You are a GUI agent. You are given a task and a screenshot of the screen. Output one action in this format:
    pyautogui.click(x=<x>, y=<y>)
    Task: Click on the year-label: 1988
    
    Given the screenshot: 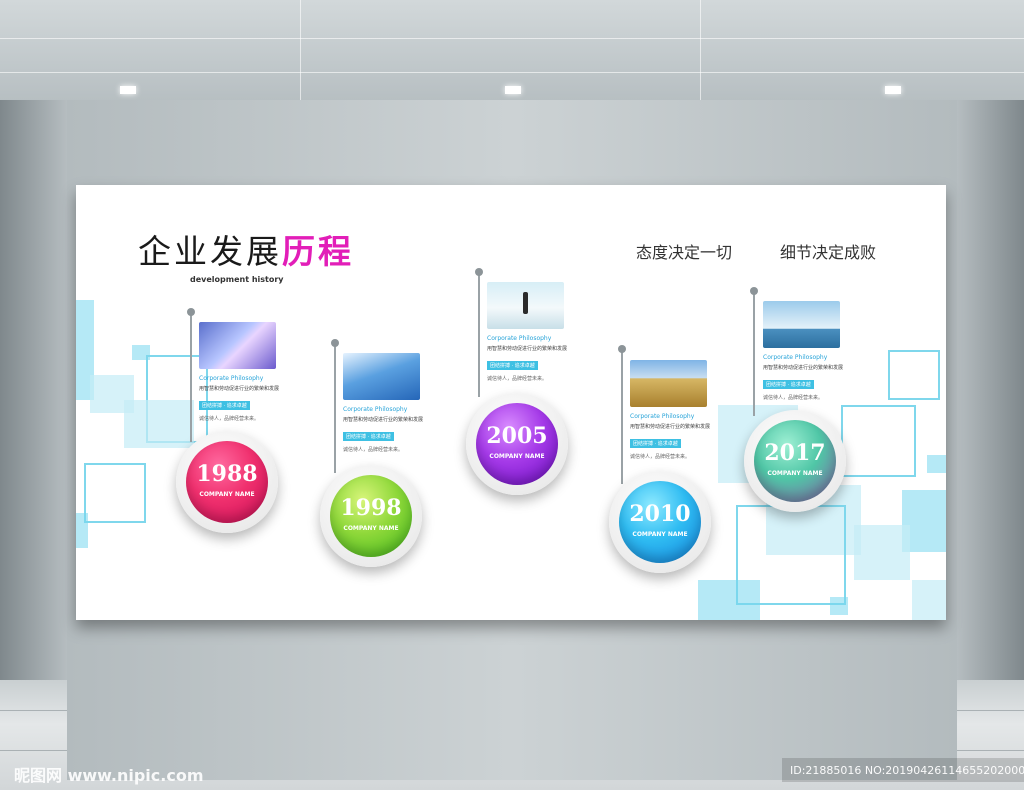 What is the action you would take?
    pyautogui.click(x=227, y=474)
    